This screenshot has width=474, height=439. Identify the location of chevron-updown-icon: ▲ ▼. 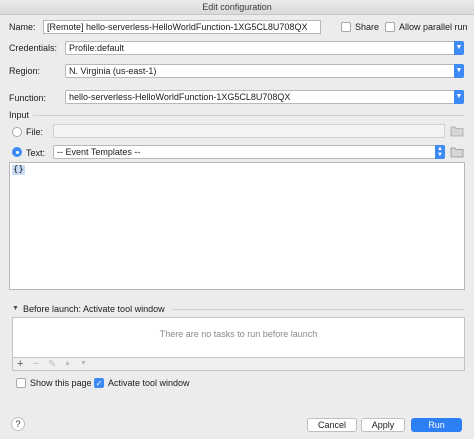
(440, 152).